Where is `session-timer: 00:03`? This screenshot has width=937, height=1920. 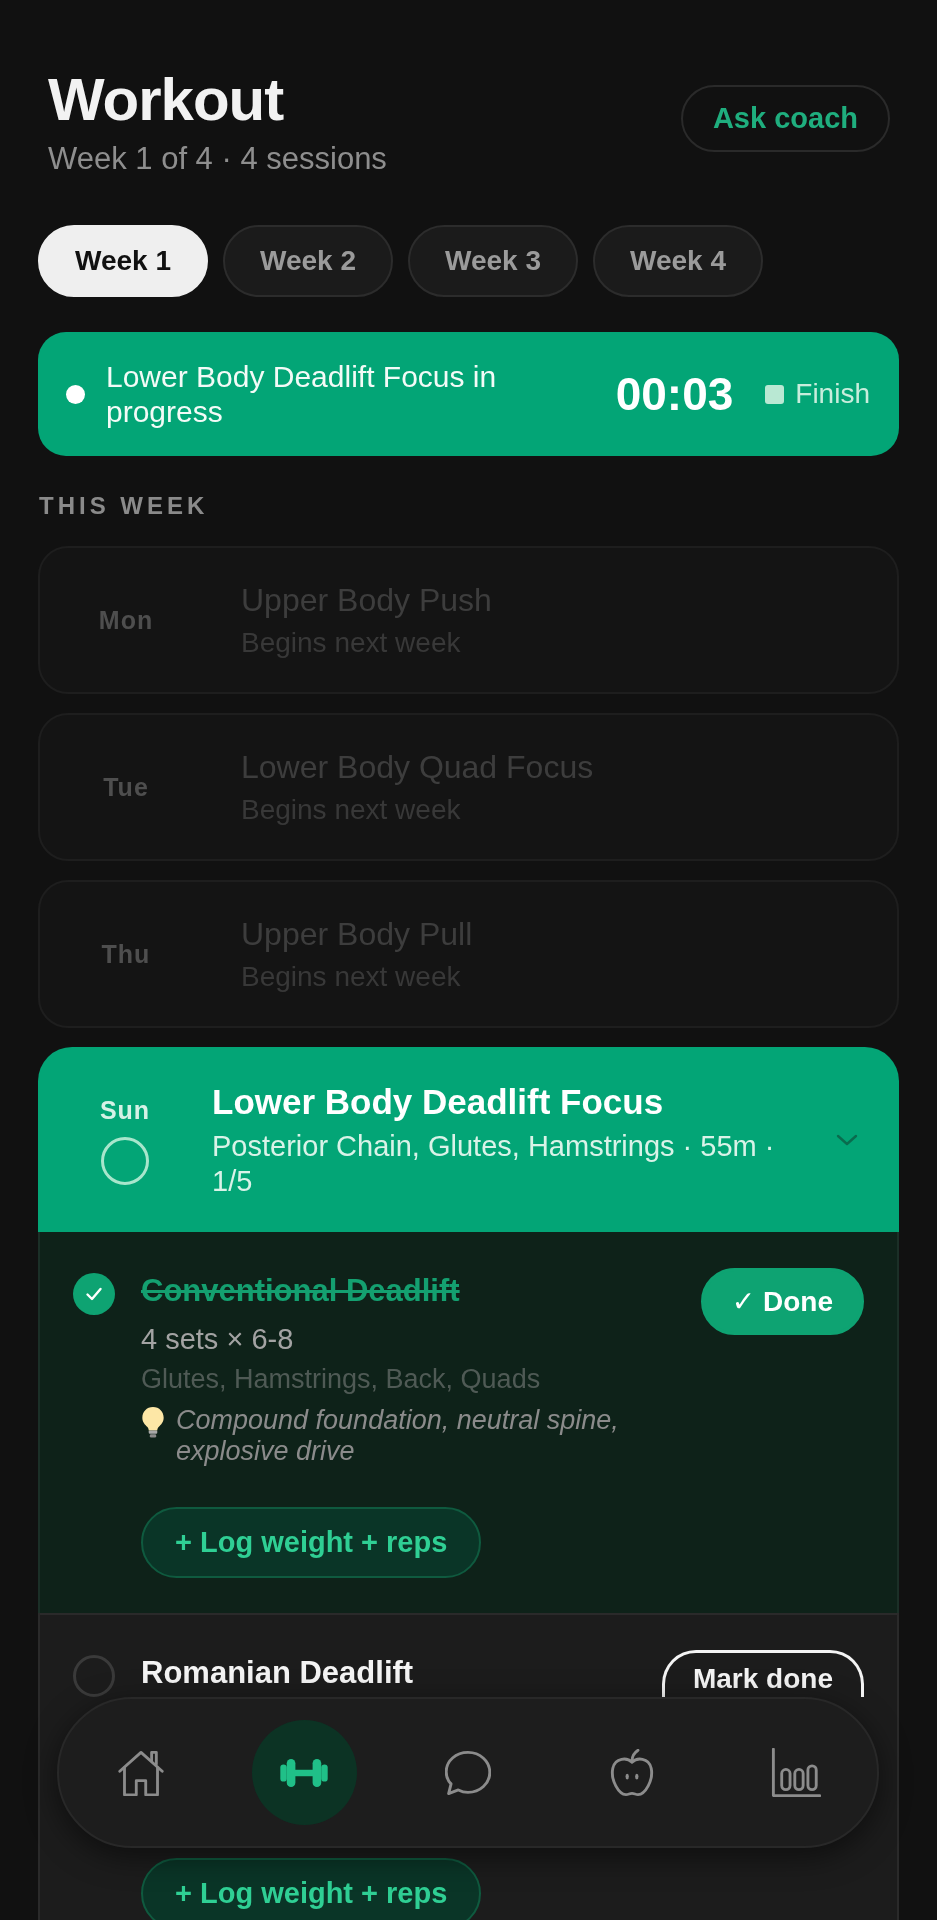 session-timer: 00:03 is located at coordinates (674, 394).